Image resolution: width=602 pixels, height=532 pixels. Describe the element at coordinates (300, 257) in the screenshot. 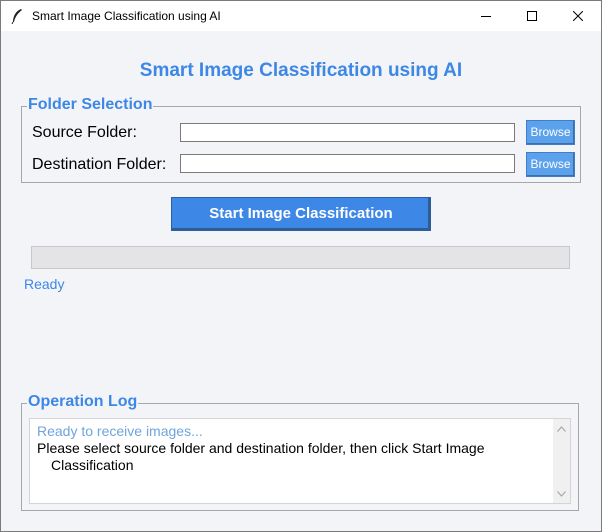

I see `progress-bar` at that location.